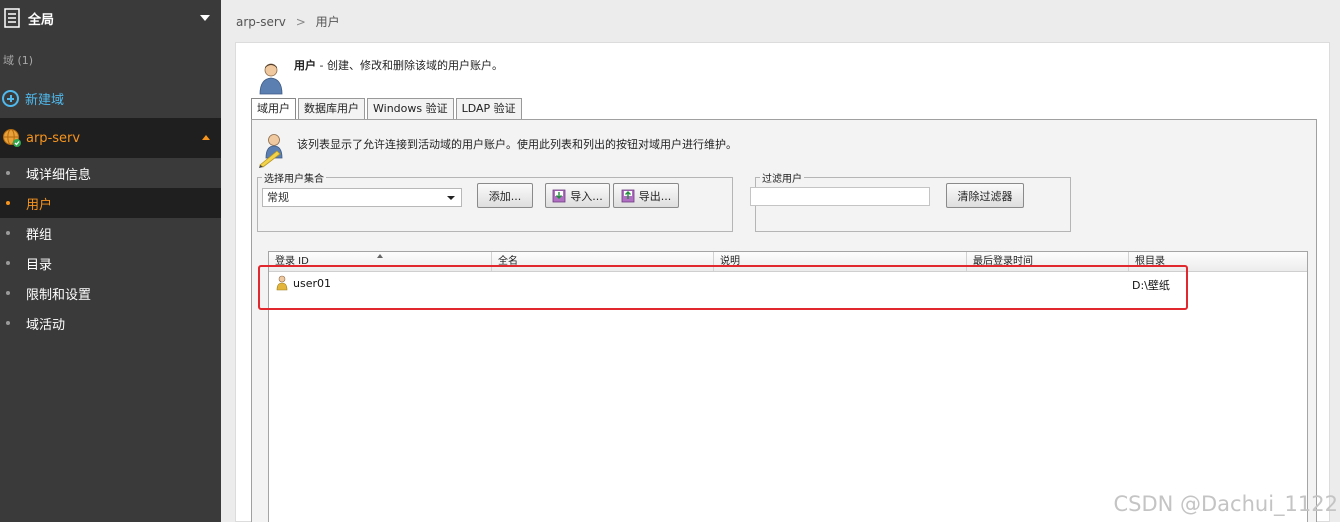 This screenshot has height=522, width=1340. What do you see at coordinates (110, 323) in the screenshot?
I see `sidebar-item-activity: 域活动` at bounding box center [110, 323].